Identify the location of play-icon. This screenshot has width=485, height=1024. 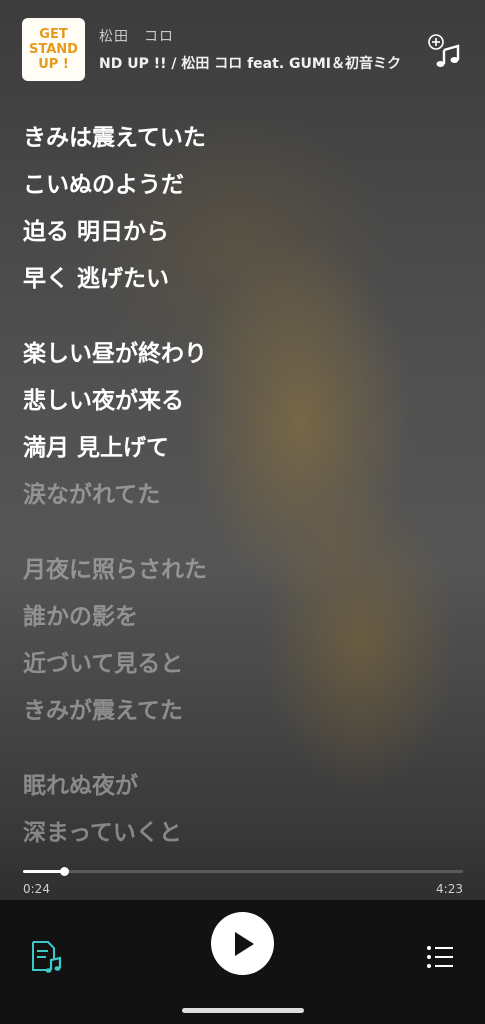
(244, 943).